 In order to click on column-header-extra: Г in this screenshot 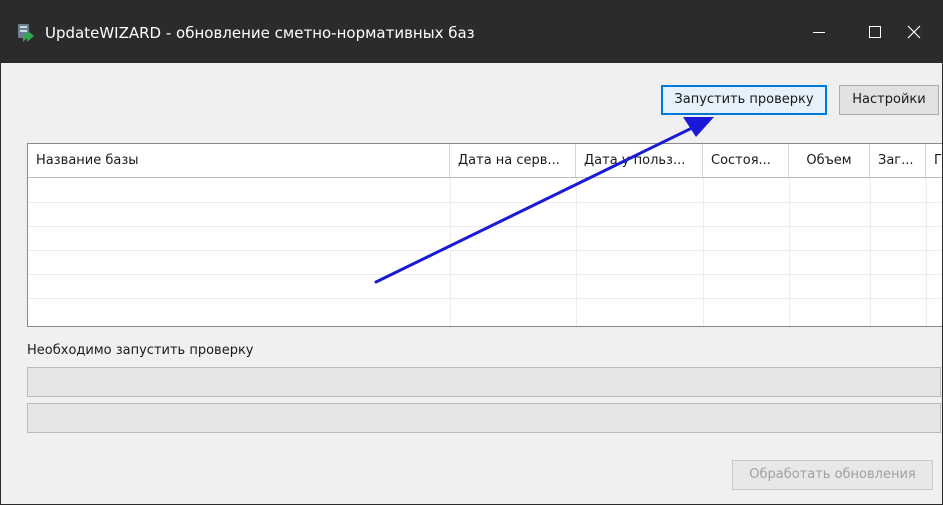, I will do `click(934, 160)`.